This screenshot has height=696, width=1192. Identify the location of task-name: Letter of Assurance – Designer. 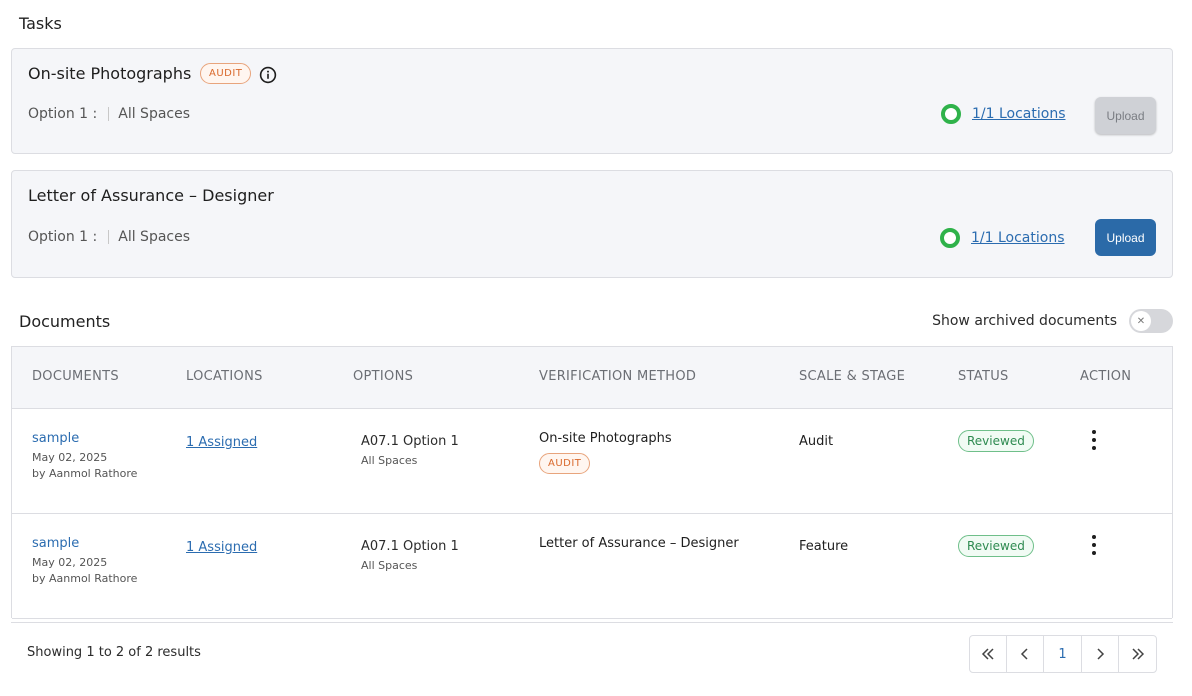
(151, 195).